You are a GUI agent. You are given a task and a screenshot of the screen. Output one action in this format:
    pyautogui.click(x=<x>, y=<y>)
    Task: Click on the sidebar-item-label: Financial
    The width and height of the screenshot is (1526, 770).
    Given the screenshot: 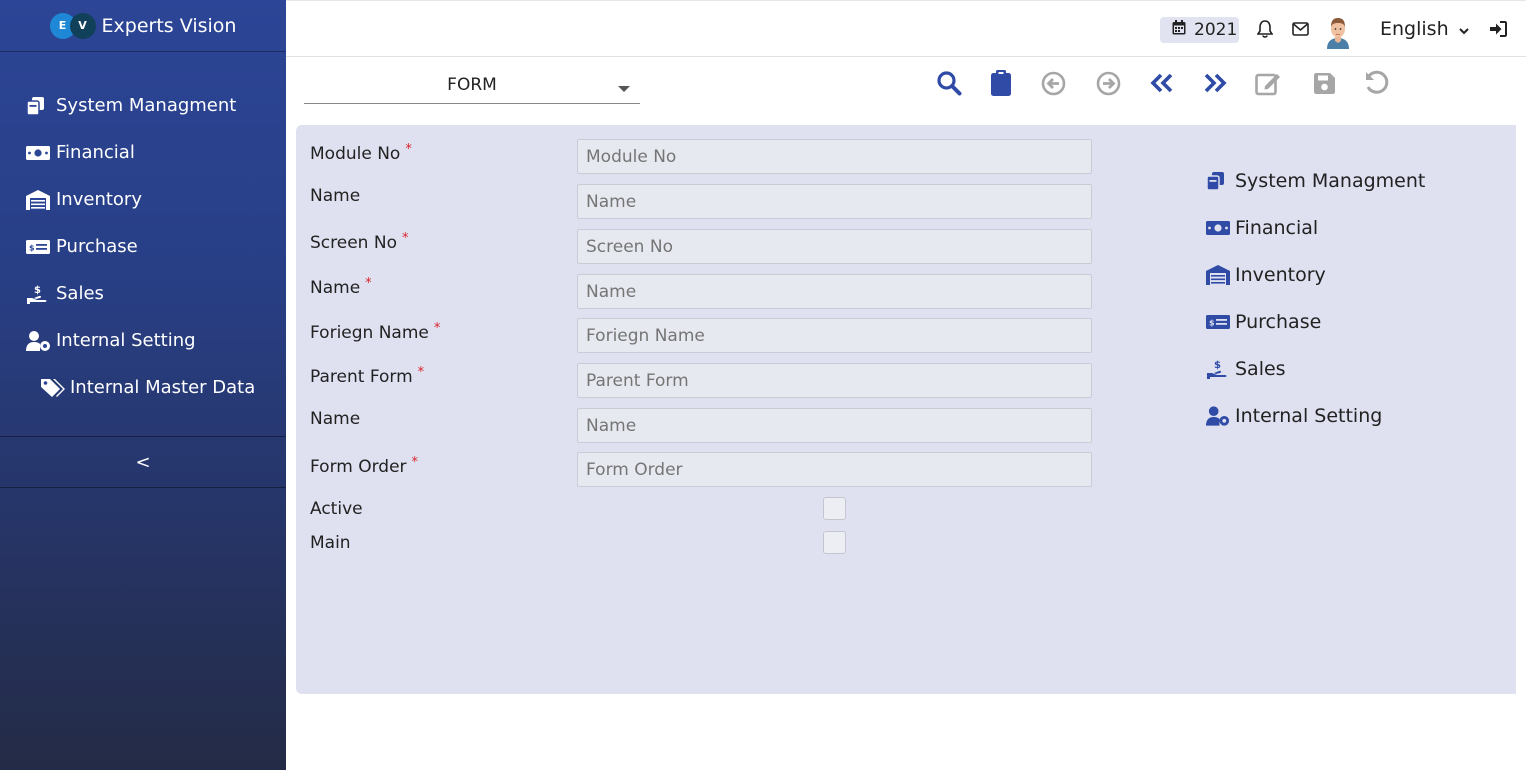 What is the action you would take?
    pyautogui.click(x=95, y=152)
    